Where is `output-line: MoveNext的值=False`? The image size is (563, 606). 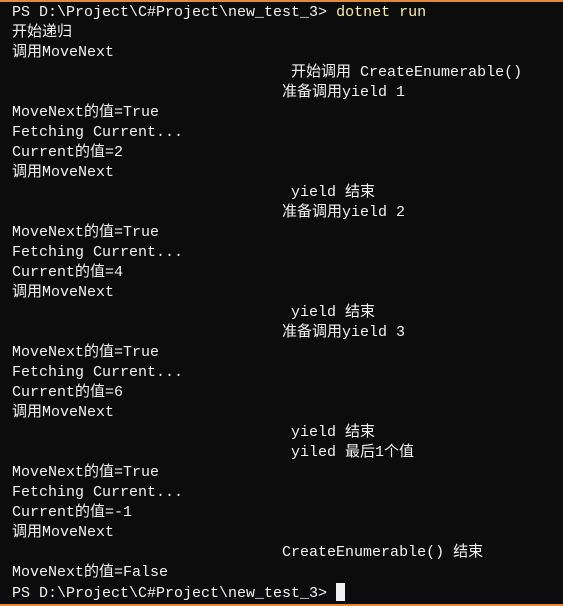 output-line: MoveNext的值=False is located at coordinates (90, 572).